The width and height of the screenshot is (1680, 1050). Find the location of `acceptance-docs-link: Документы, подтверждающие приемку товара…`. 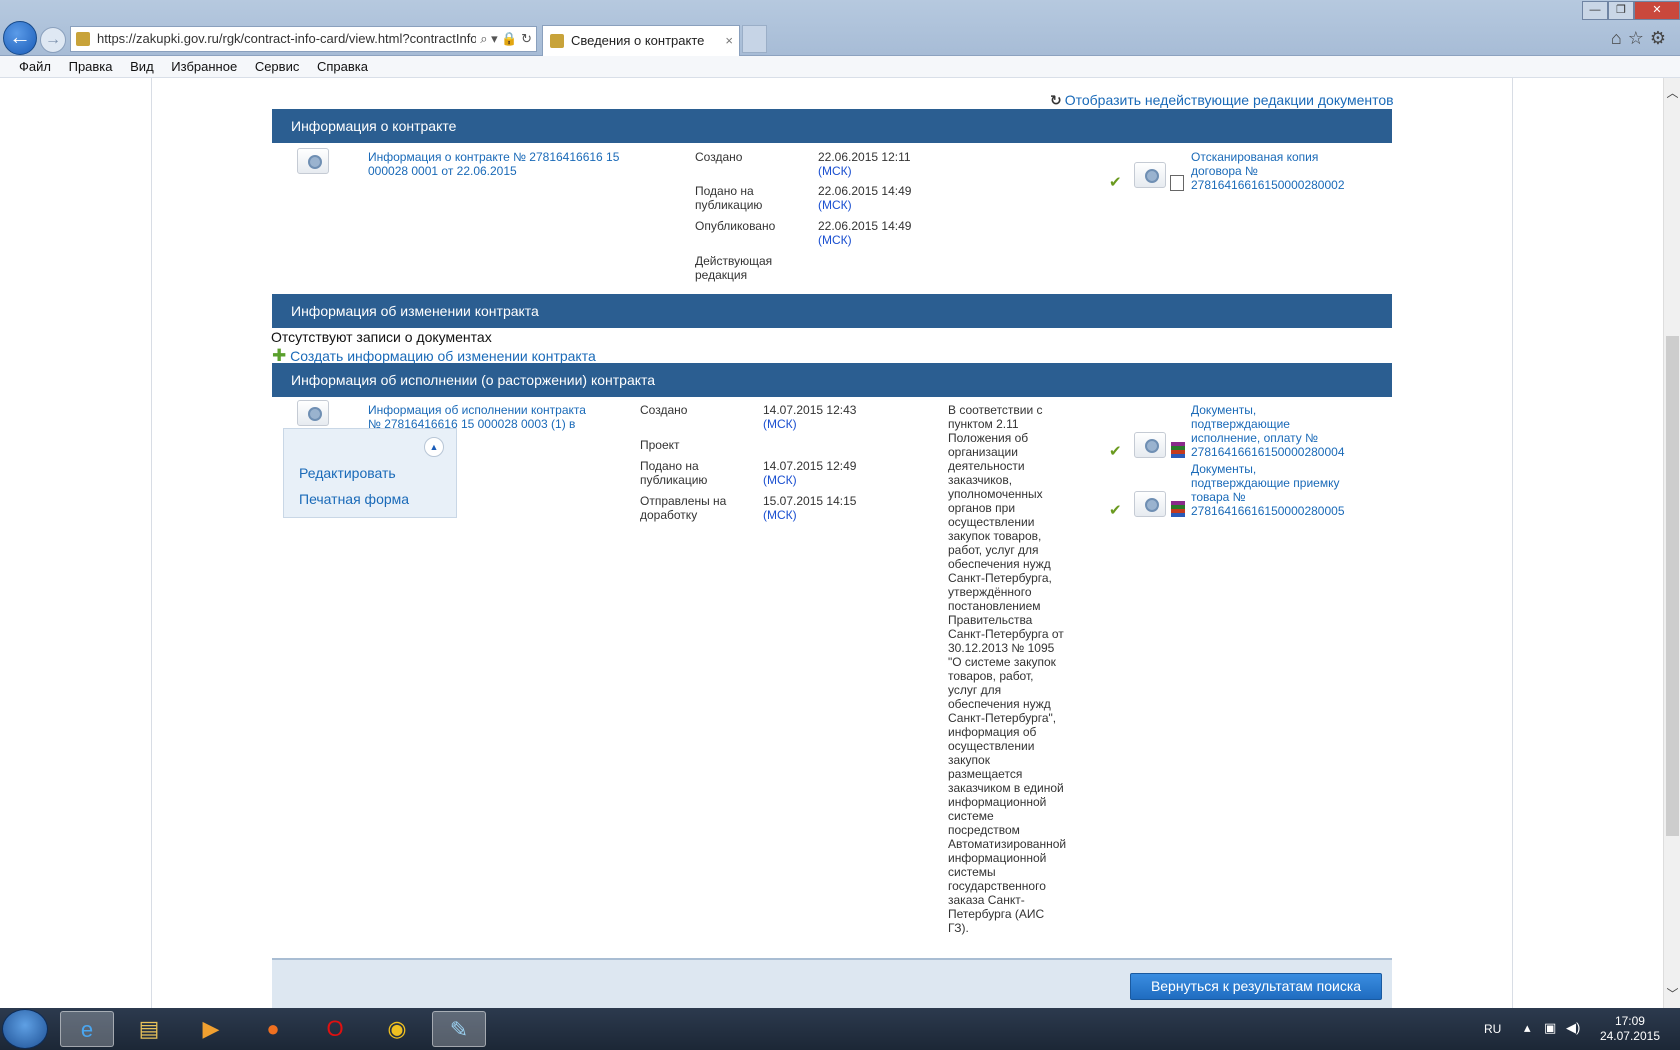

acceptance-docs-link: Документы, подтверждающие приемку товара… is located at coordinates (1268, 490).